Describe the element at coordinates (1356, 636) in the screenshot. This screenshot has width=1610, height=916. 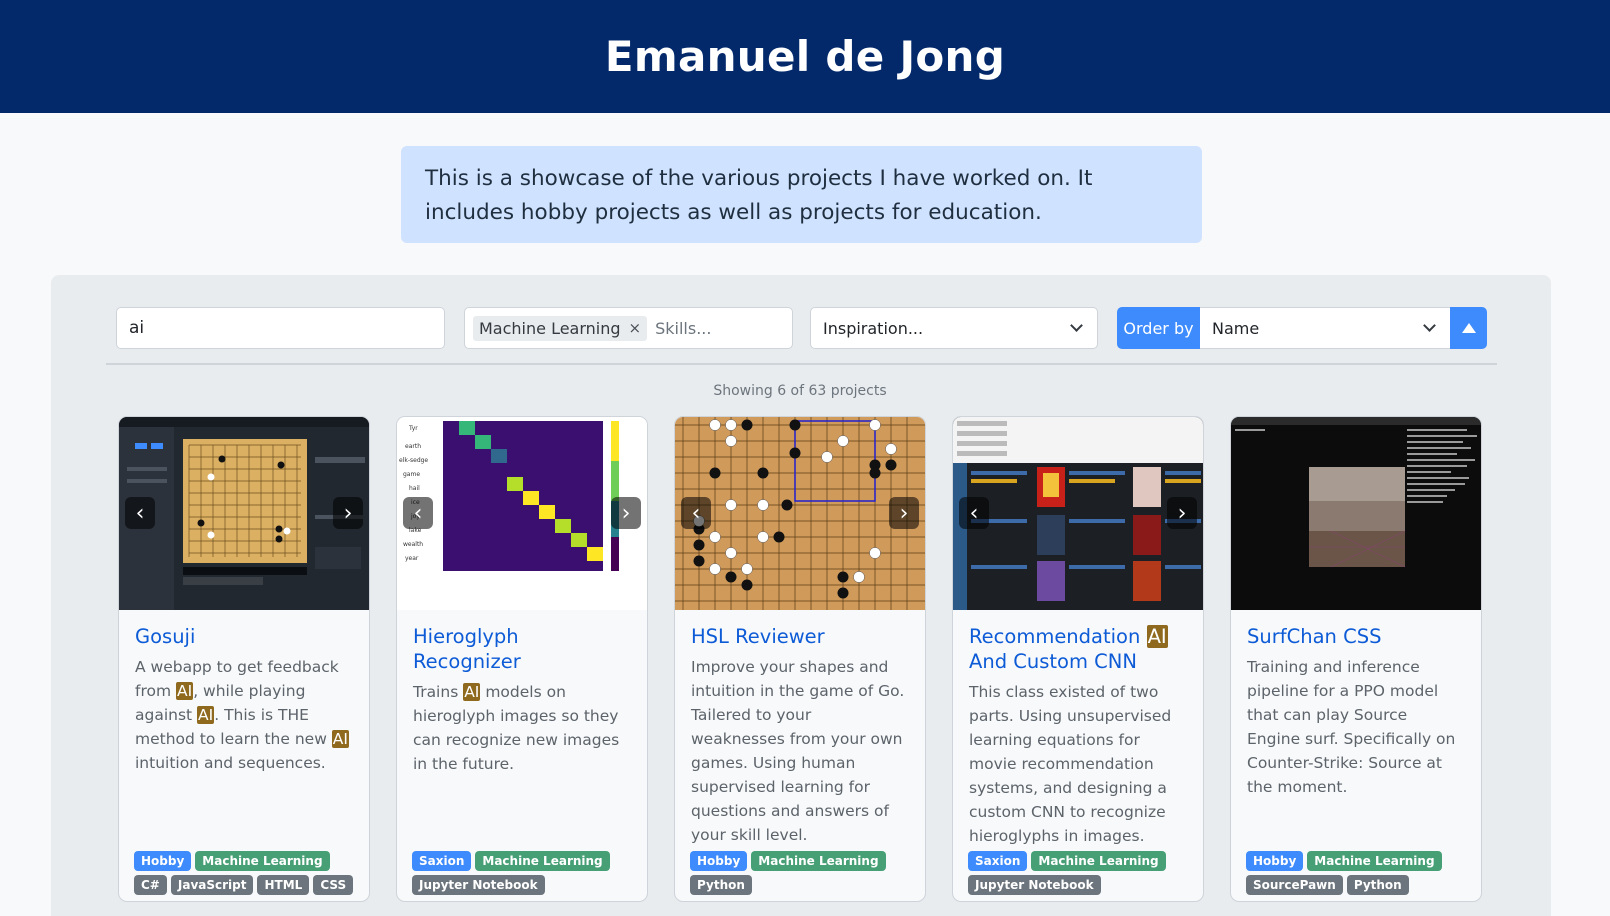
I see `project-title: SurfChan CSS` at that location.